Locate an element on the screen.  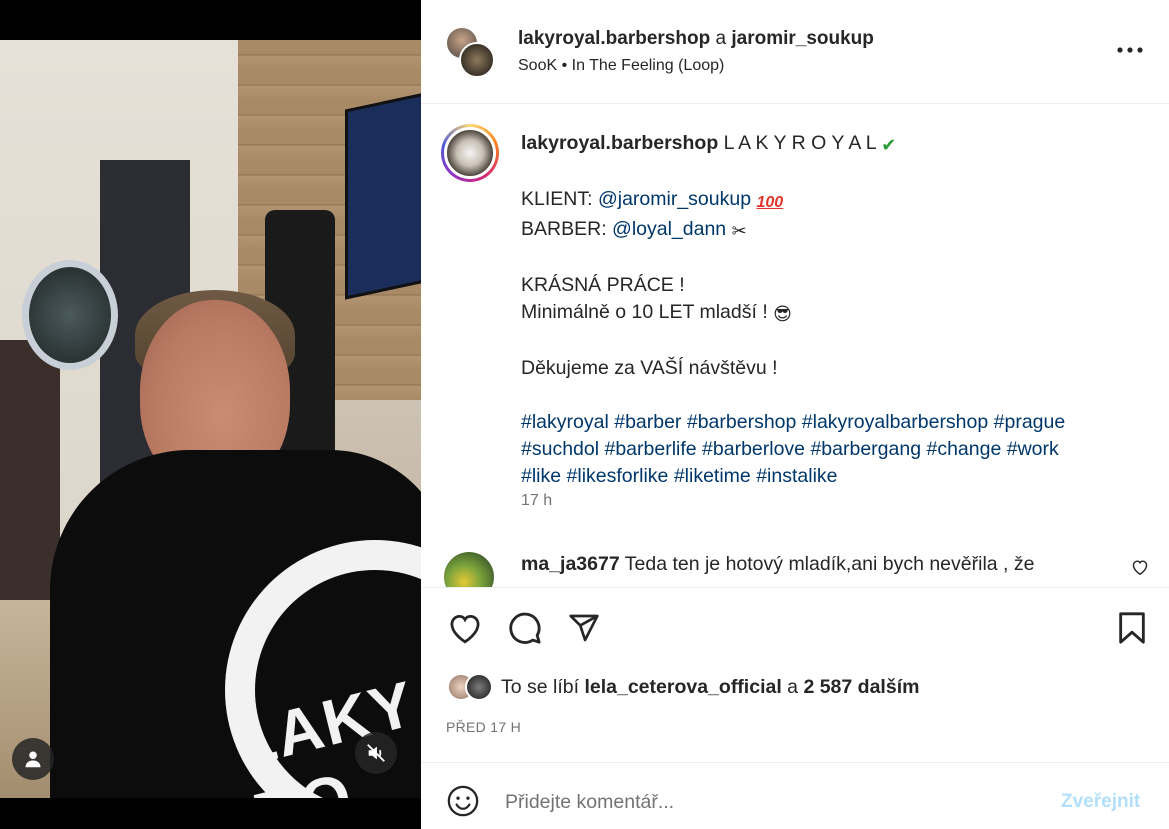
hashtag-link: #lakyroyalbarbershop is located at coordinates (895, 422).